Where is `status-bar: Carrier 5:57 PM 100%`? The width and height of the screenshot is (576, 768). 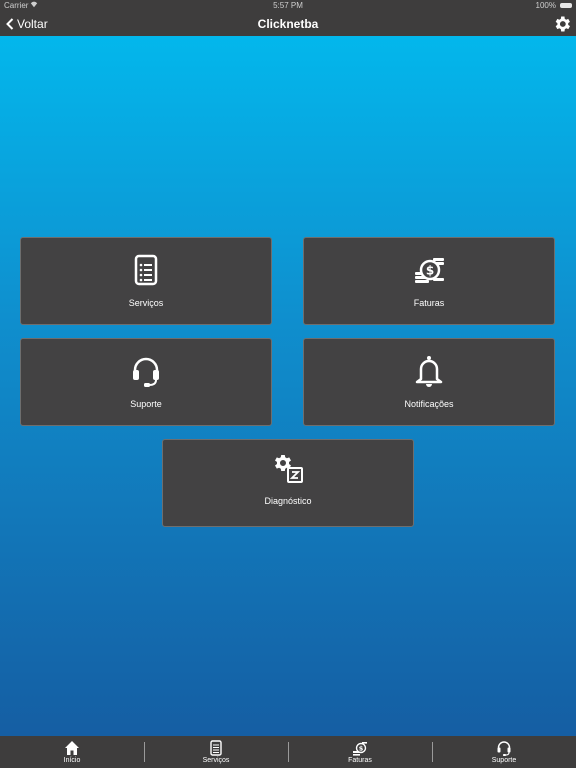
status-bar: Carrier 5:57 PM 100% is located at coordinates (288, 6).